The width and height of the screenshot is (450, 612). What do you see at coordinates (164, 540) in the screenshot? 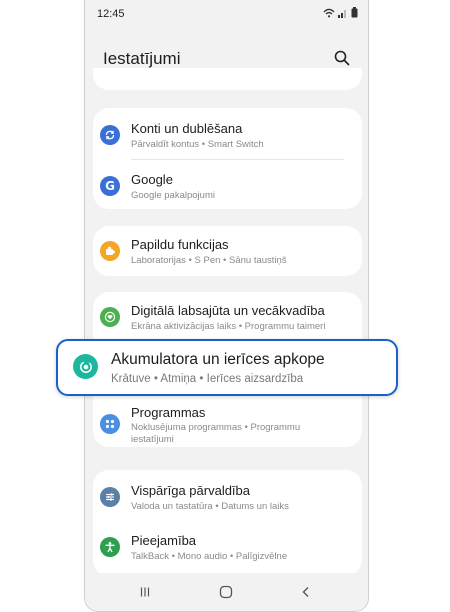
I see `item-title: Pieejamība` at bounding box center [164, 540].